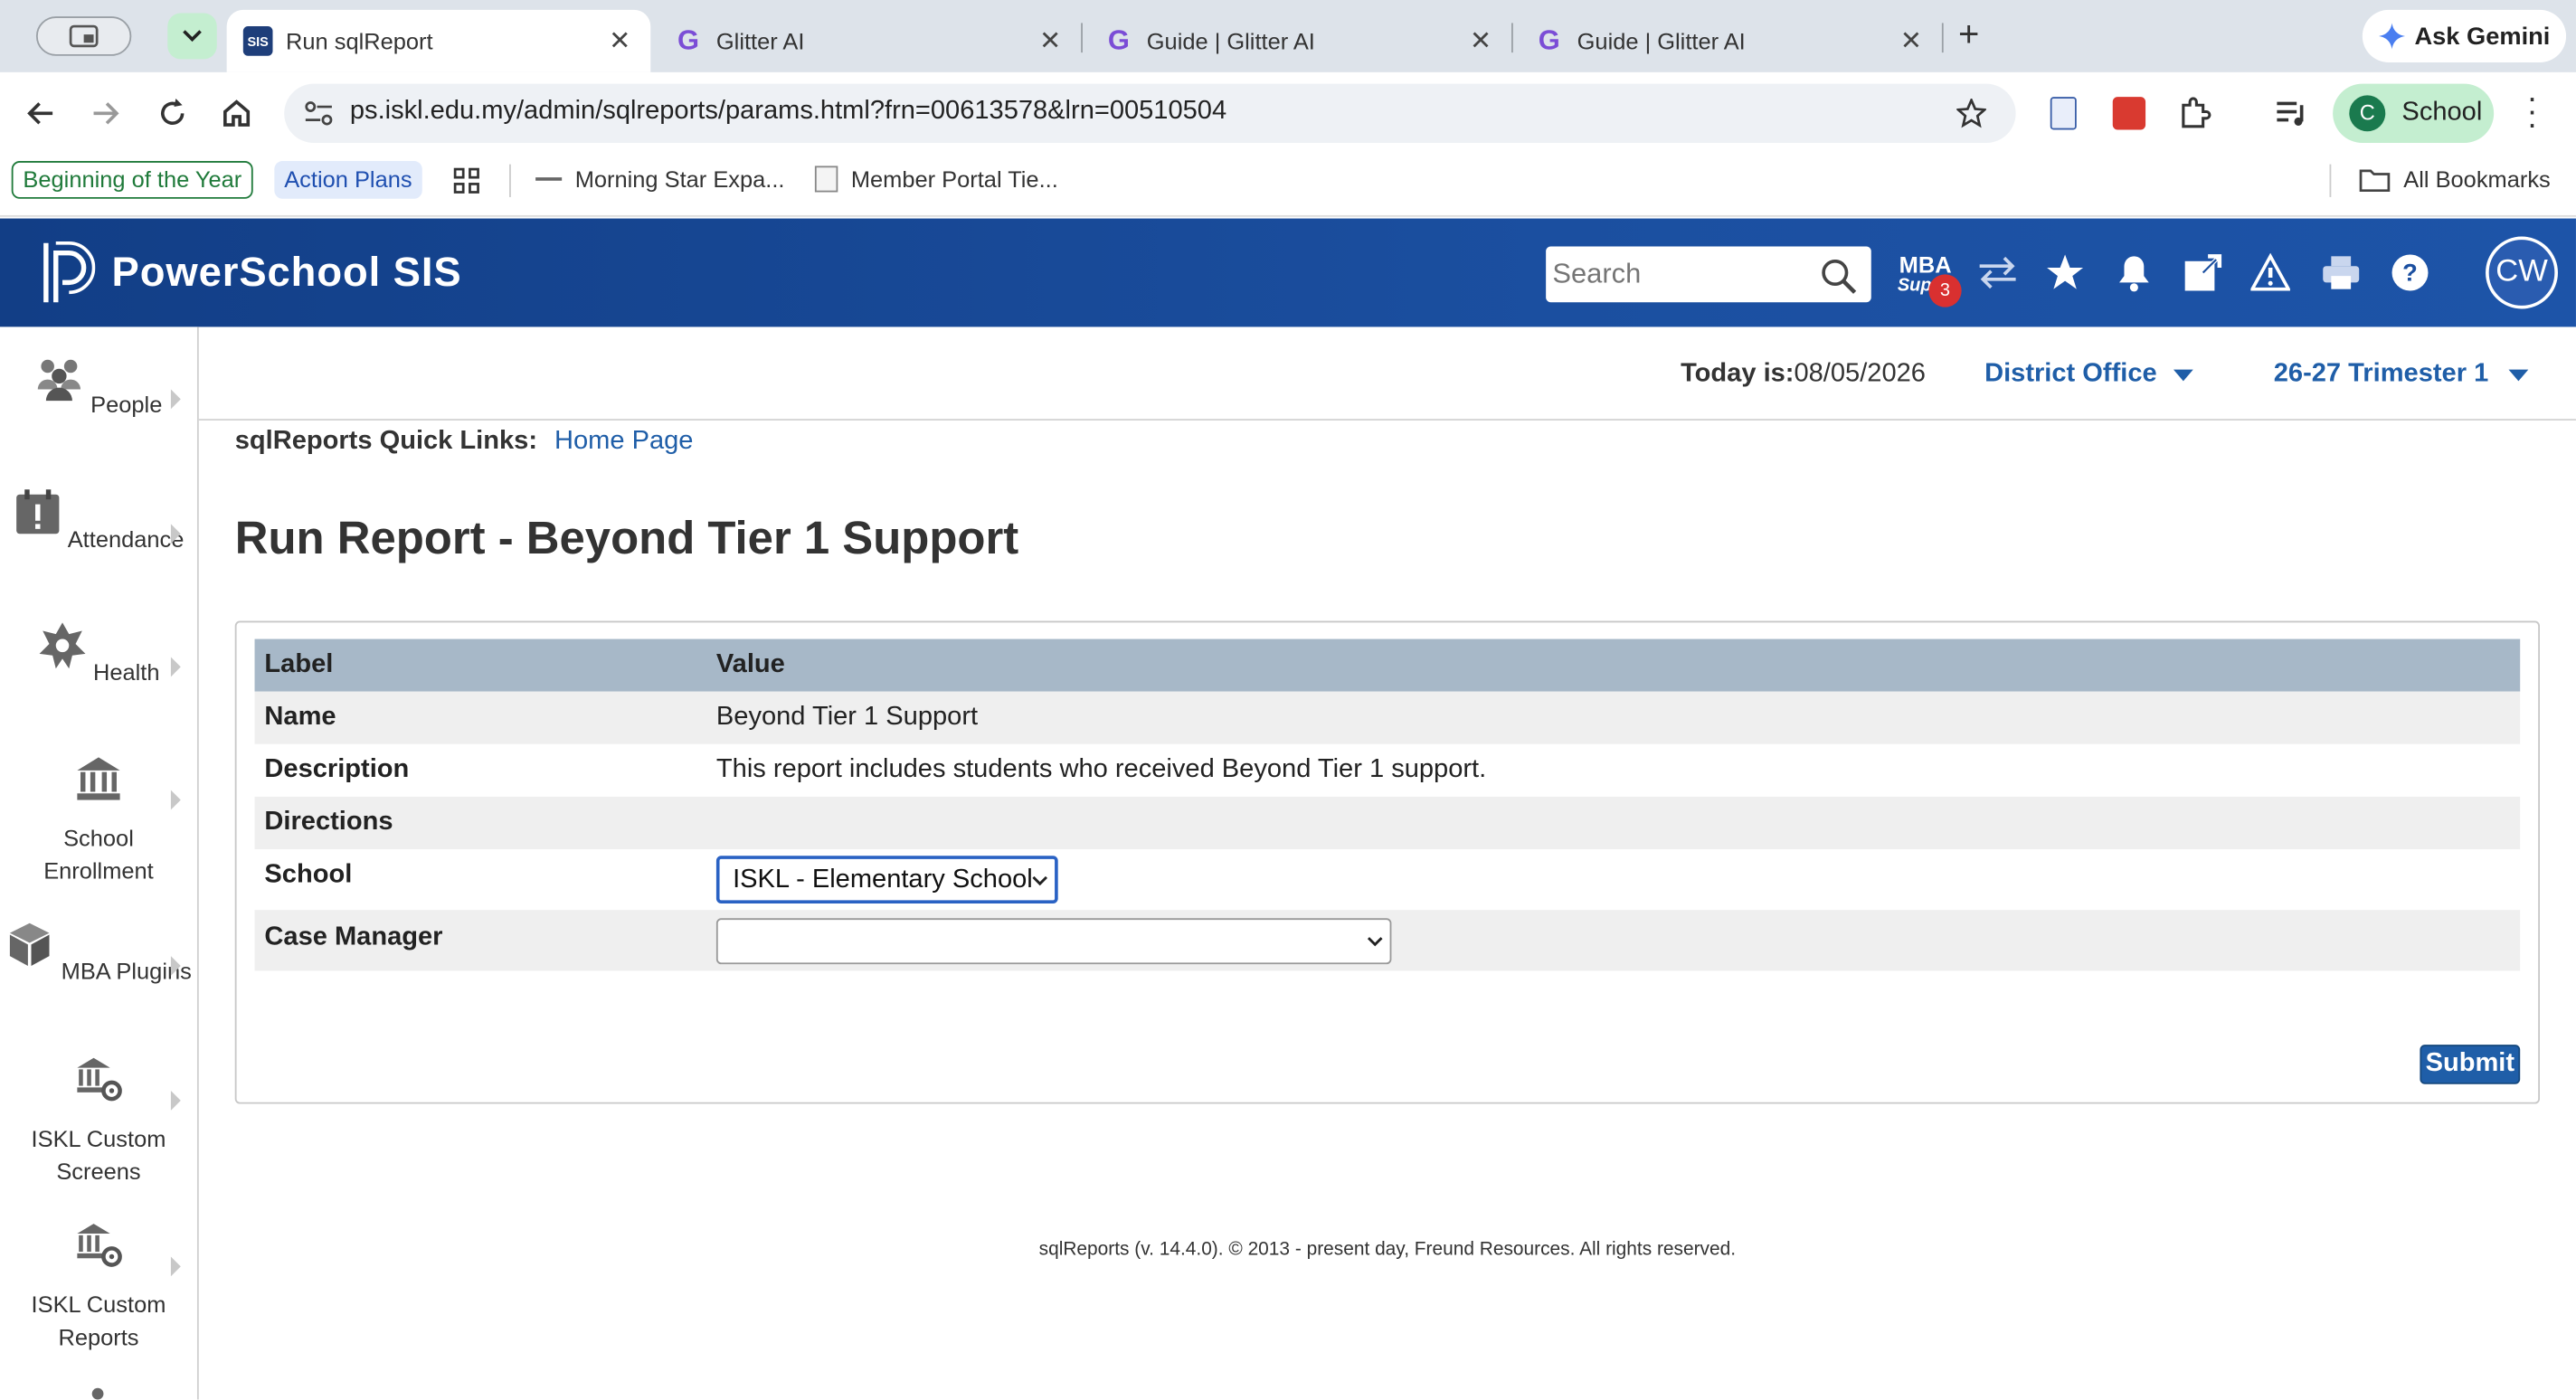  What do you see at coordinates (68, 273) in the screenshot?
I see `powerschool-logo-icon` at bounding box center [68, 273].